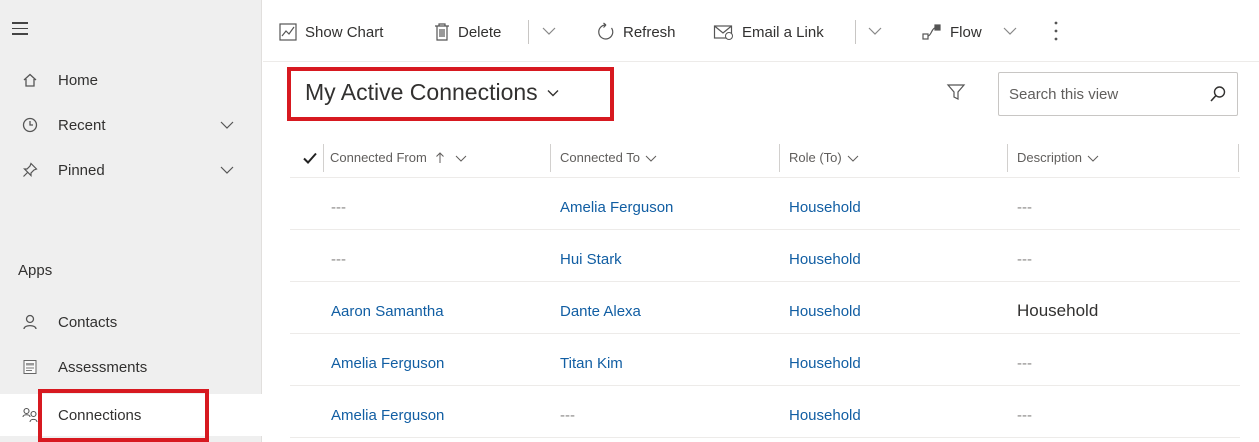 This screenshot has height=442, width=1259. What do you see at coordinates (344, 32) in the screenshot?
I see `show-chart-label: Show Chart` at bounding box center [344, 32].